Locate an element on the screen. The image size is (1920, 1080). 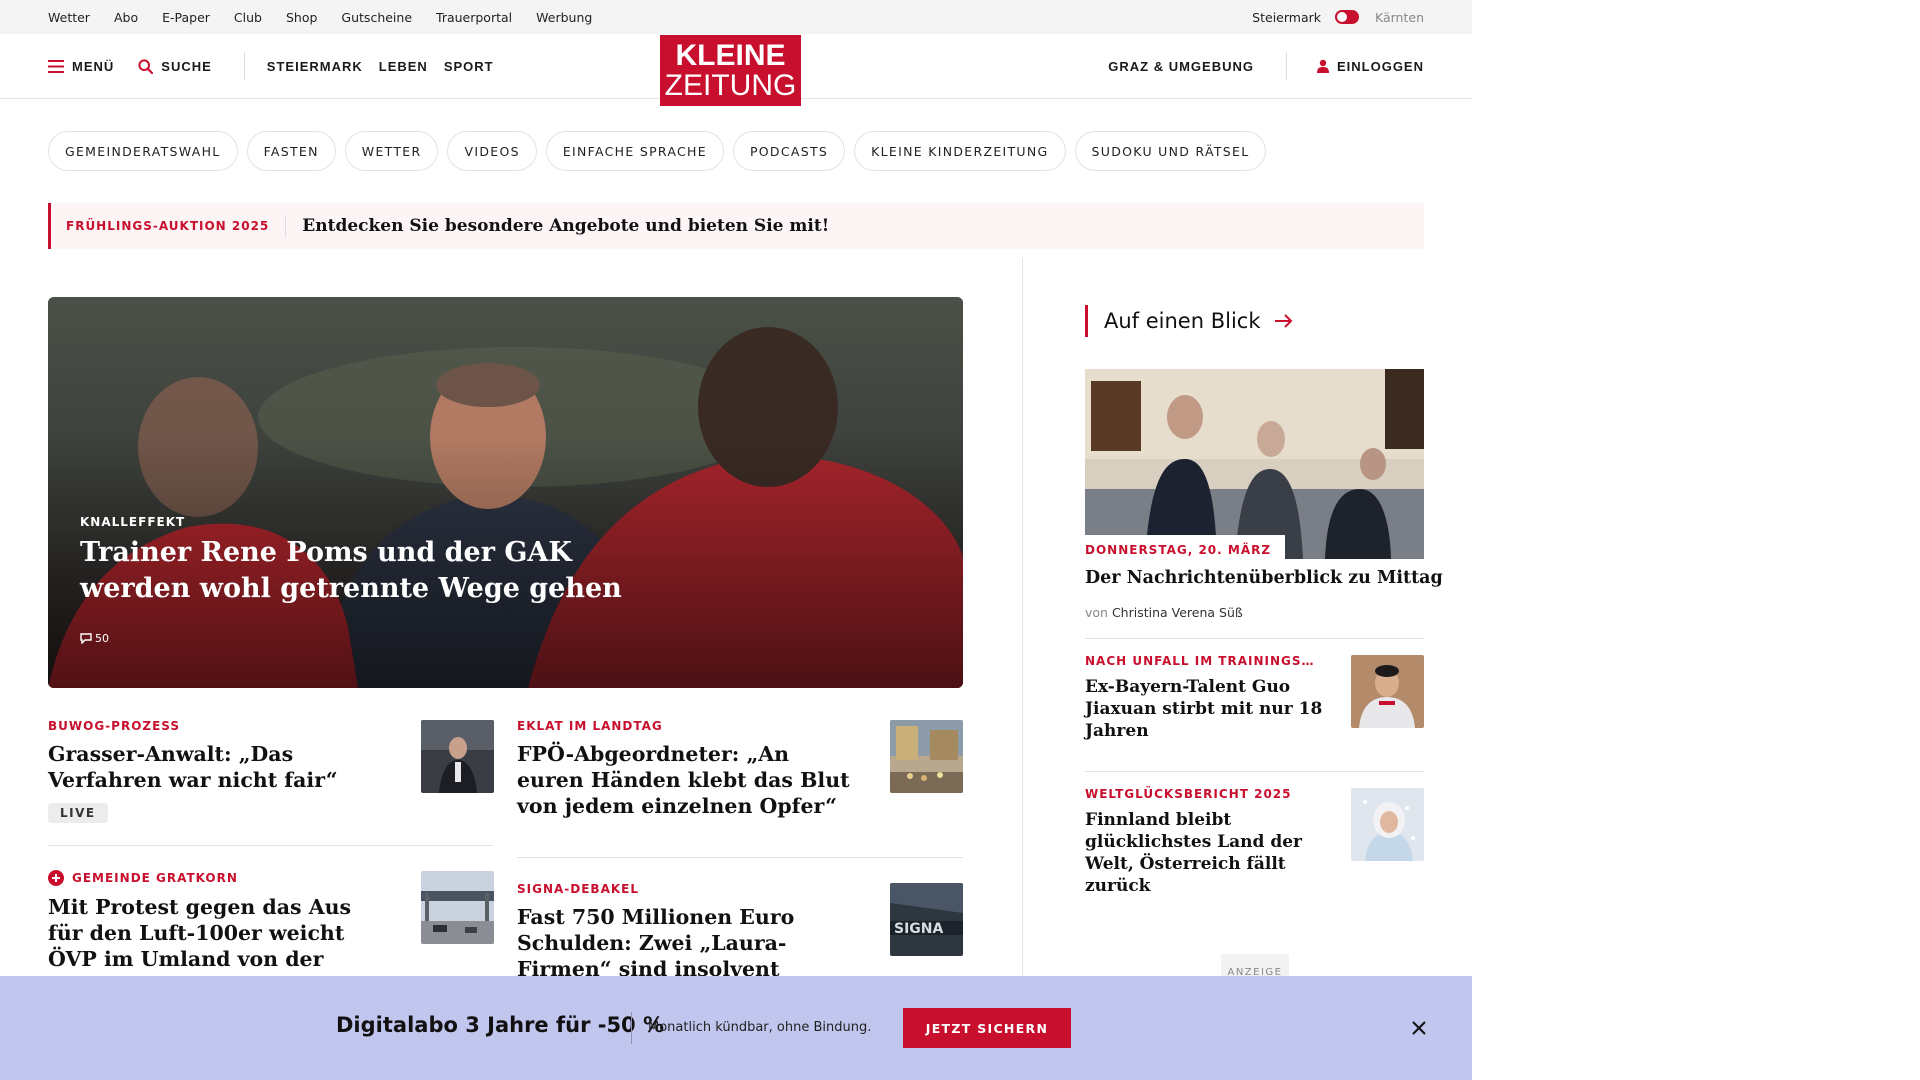
search-button: SUCHE is located at coordinates (175, 66).